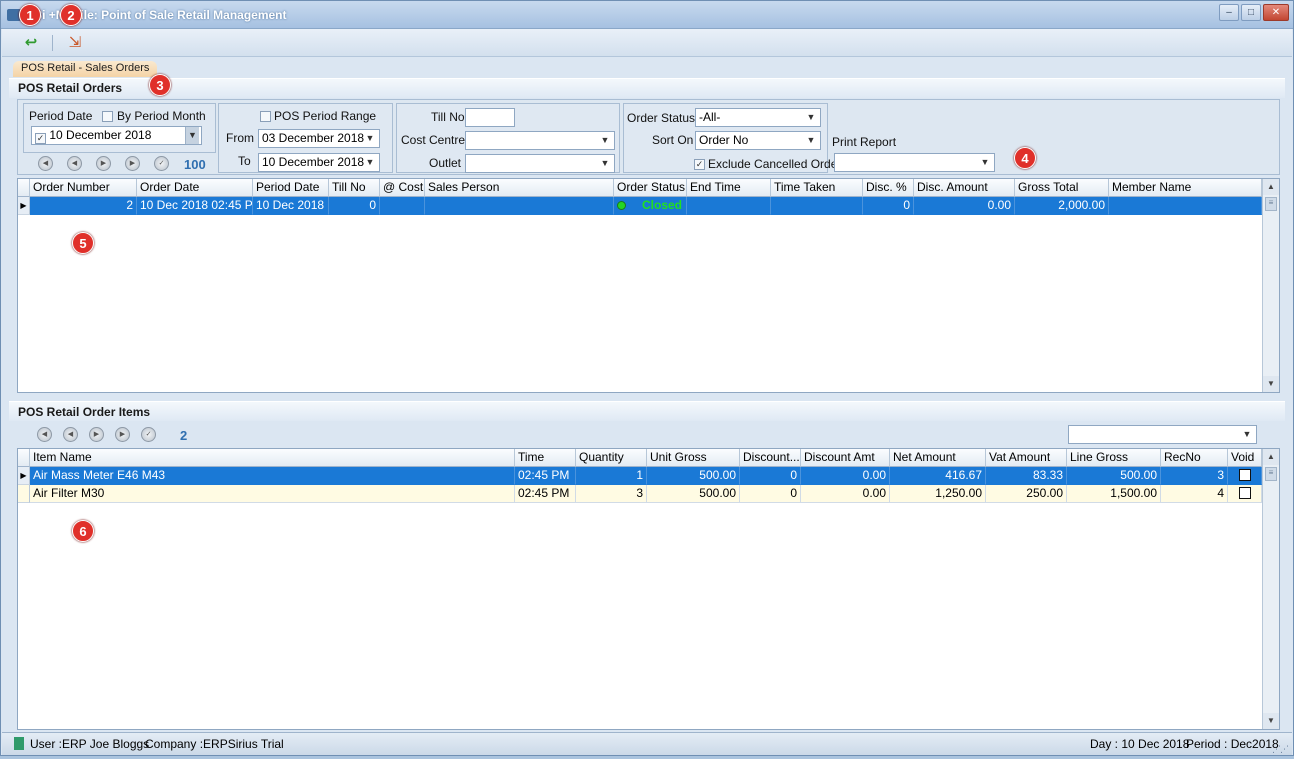  What do you see at coordinates (1245, 458) in the screenshot?
I see `col-void: Void` at bounding box center [1245, 458].